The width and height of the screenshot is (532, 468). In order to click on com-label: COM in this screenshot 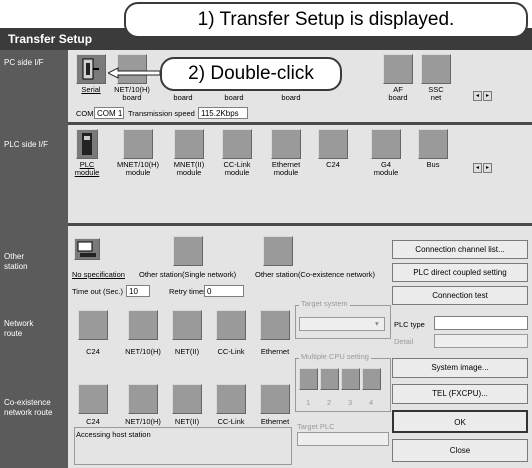, I will do `click(85, 113)`.